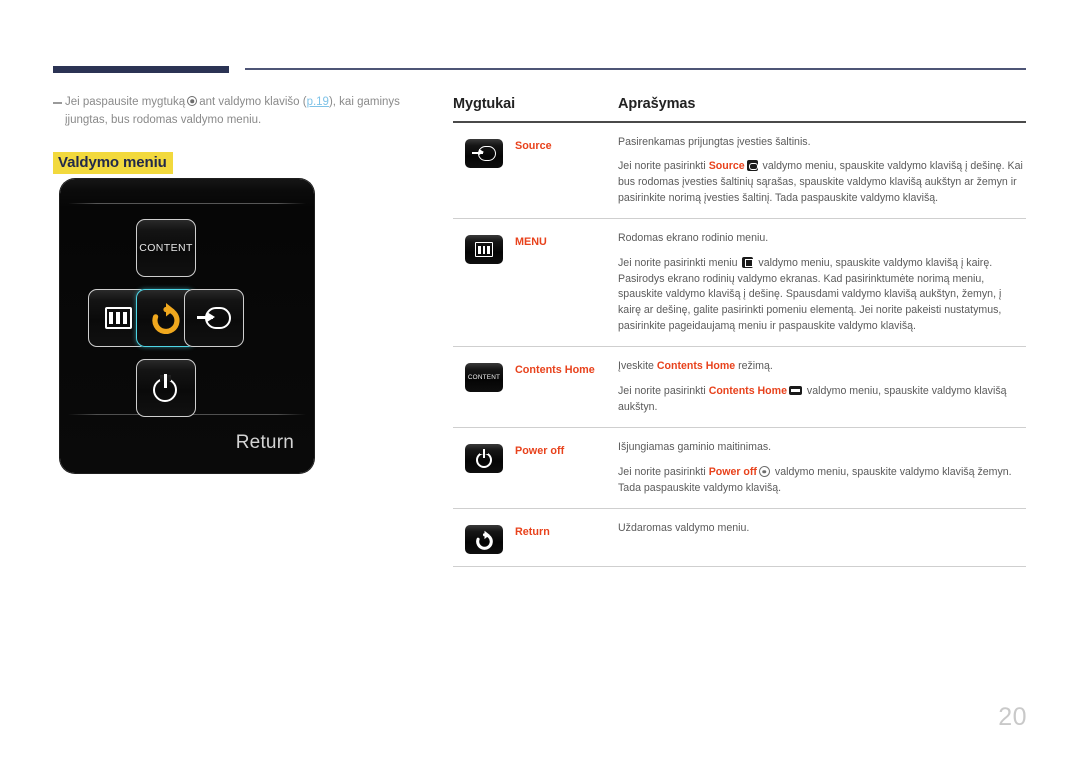 The height and width of the screenshot is (763, 1080). Describe the element at coordinates (532, 532) in the screenshot. I see `row-button-name: Return` at that location.